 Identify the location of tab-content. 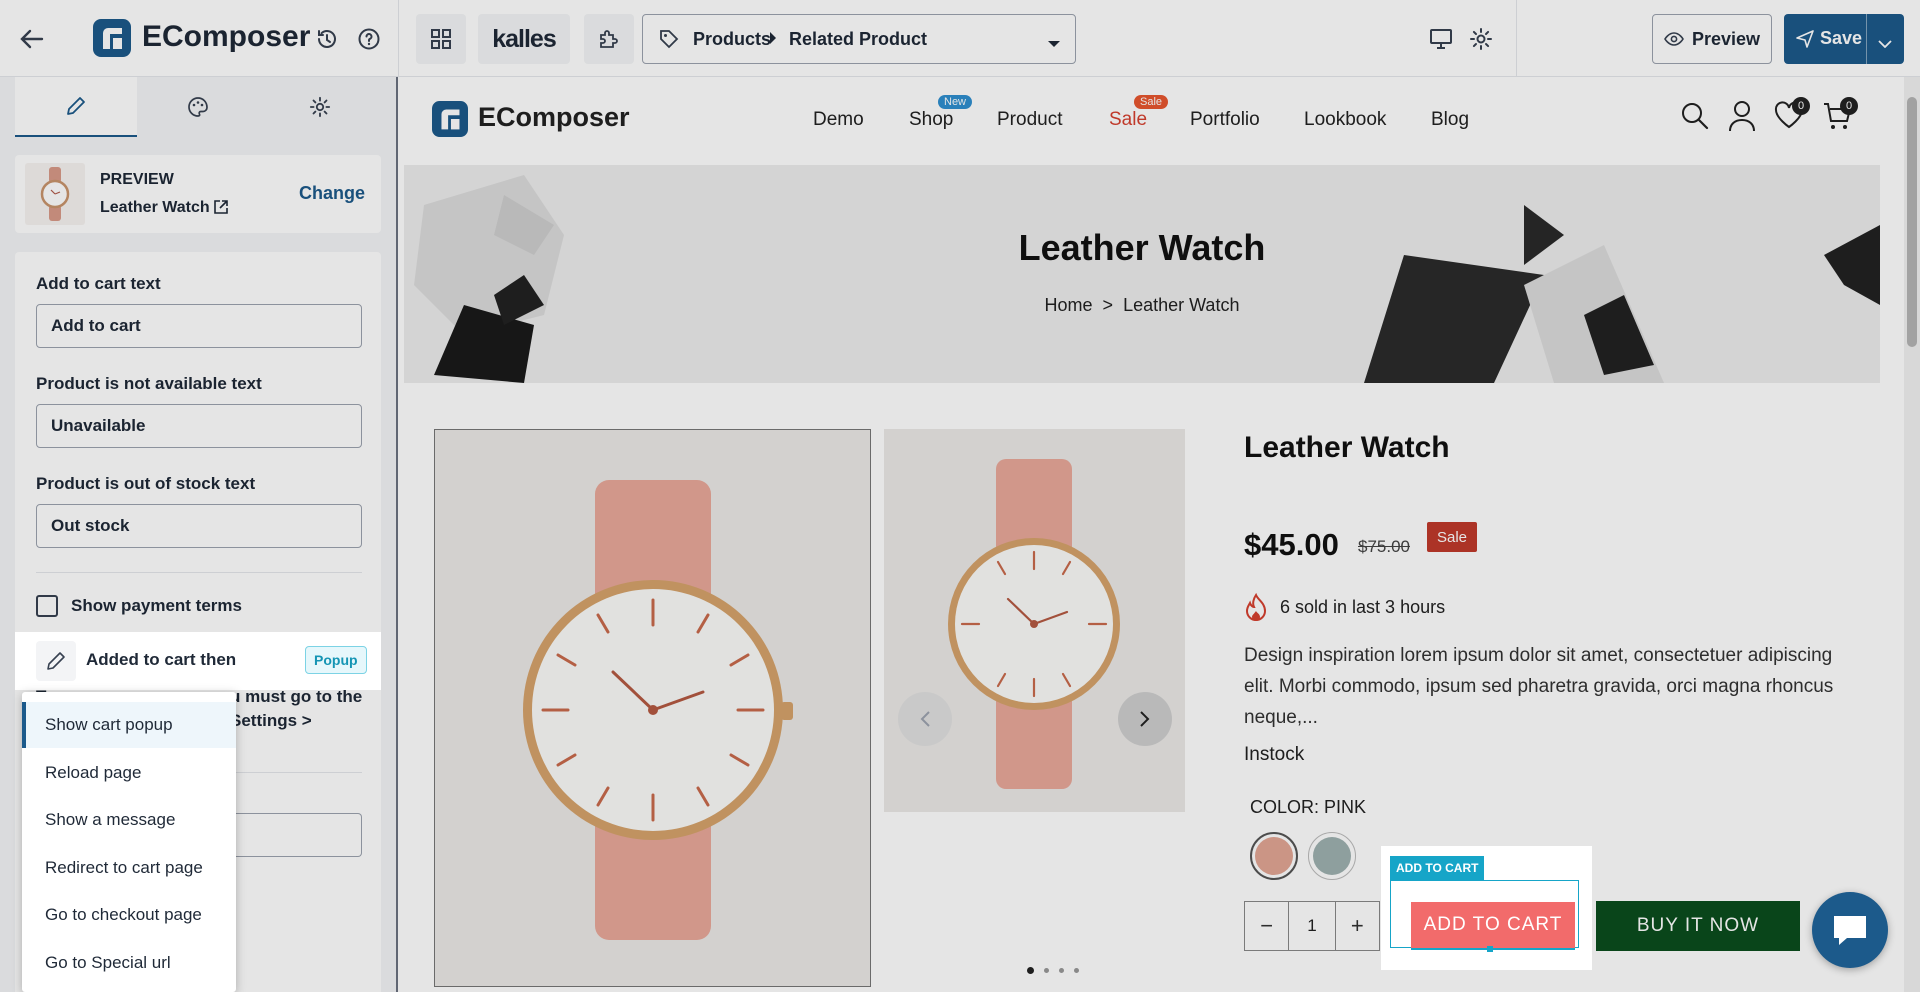
(76, 107).